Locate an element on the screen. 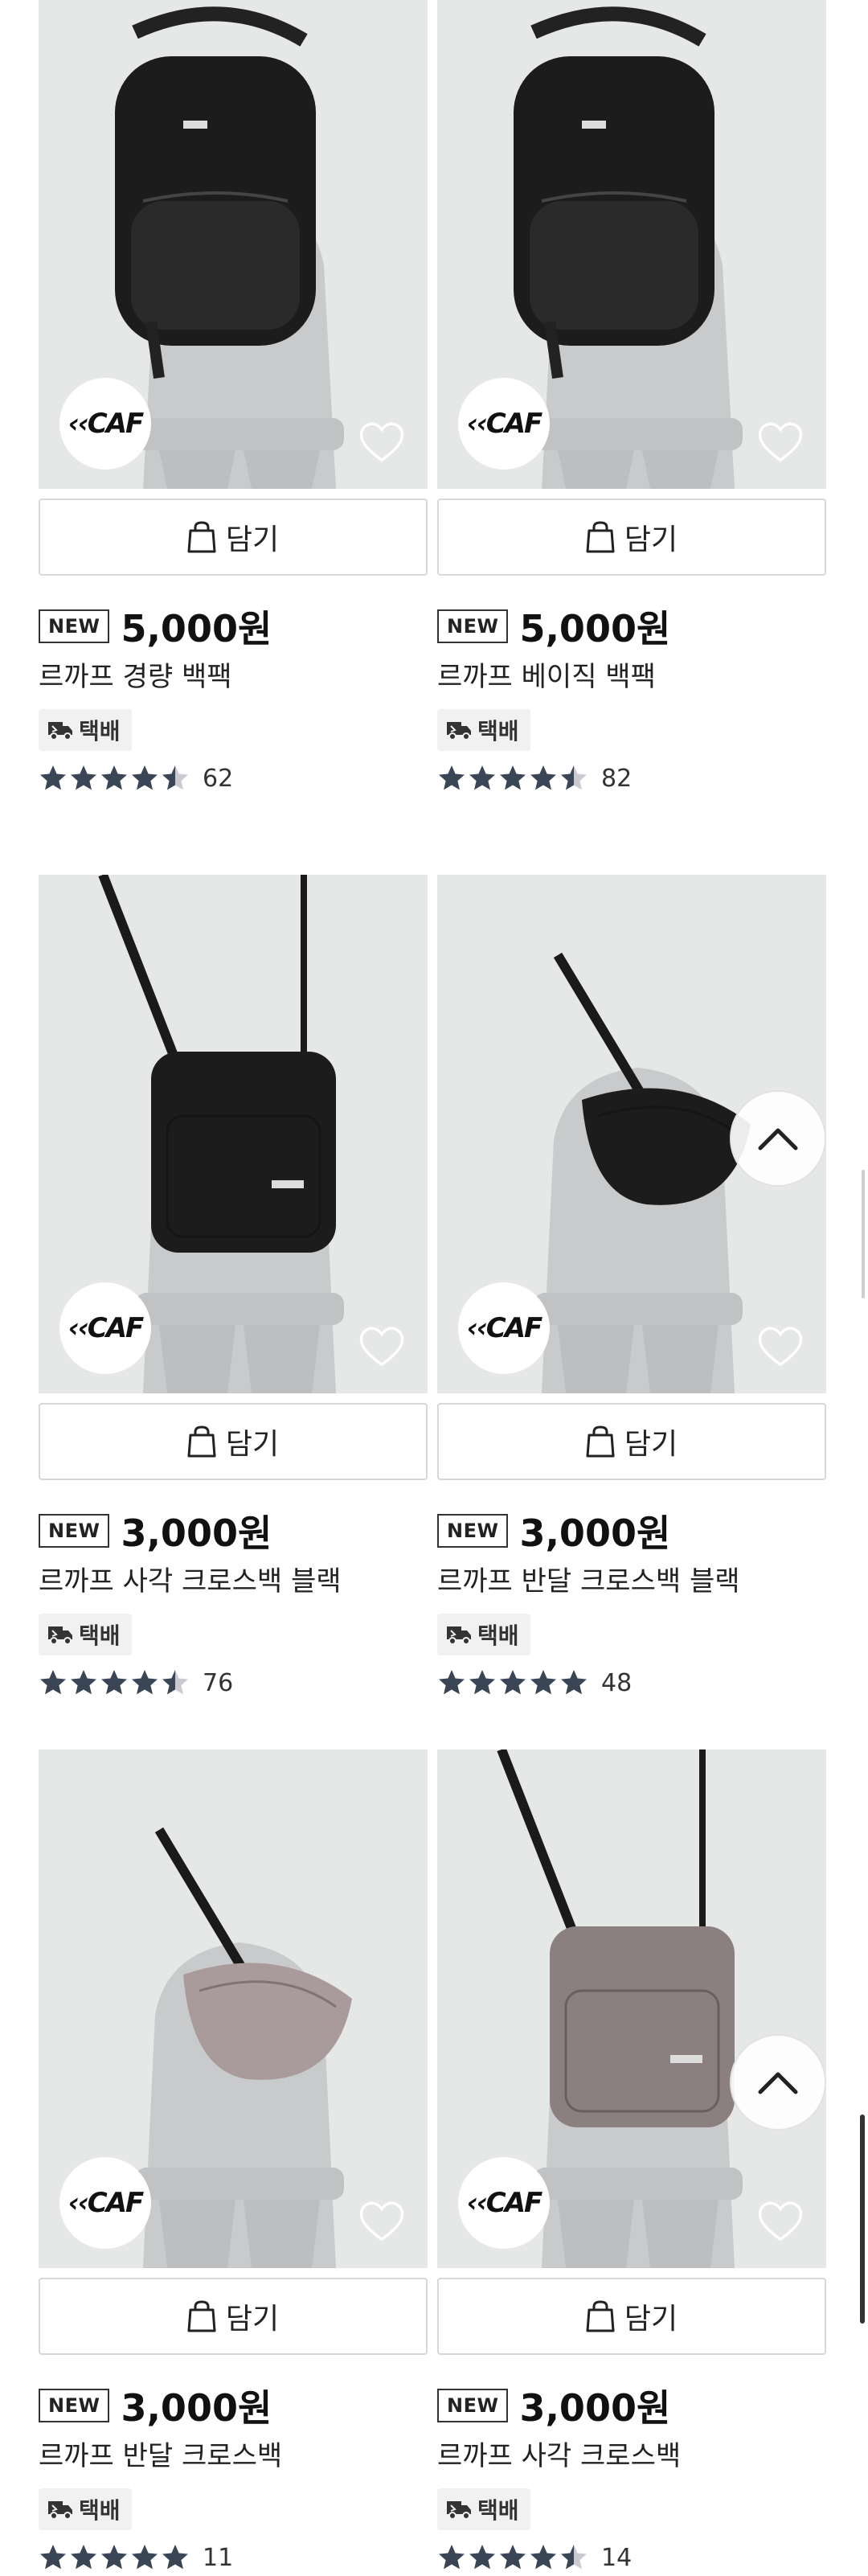  scrollbar-track-segment is located at coordinates (863, 1234).